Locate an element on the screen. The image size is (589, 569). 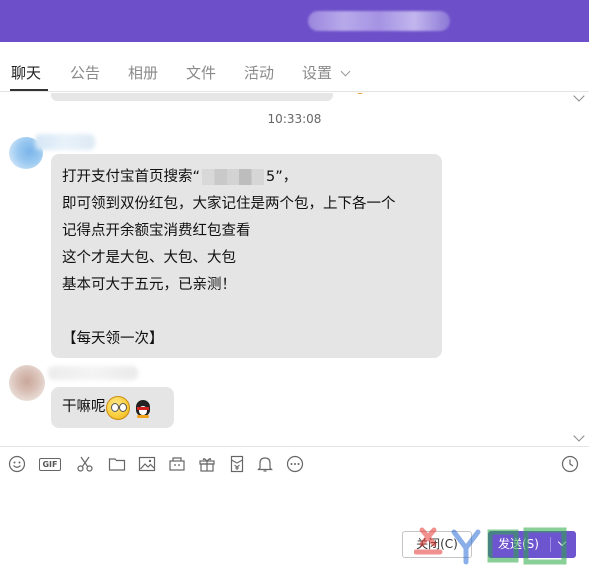
message-bubble: 干嘛呢 is located at coordinates (112, 407).